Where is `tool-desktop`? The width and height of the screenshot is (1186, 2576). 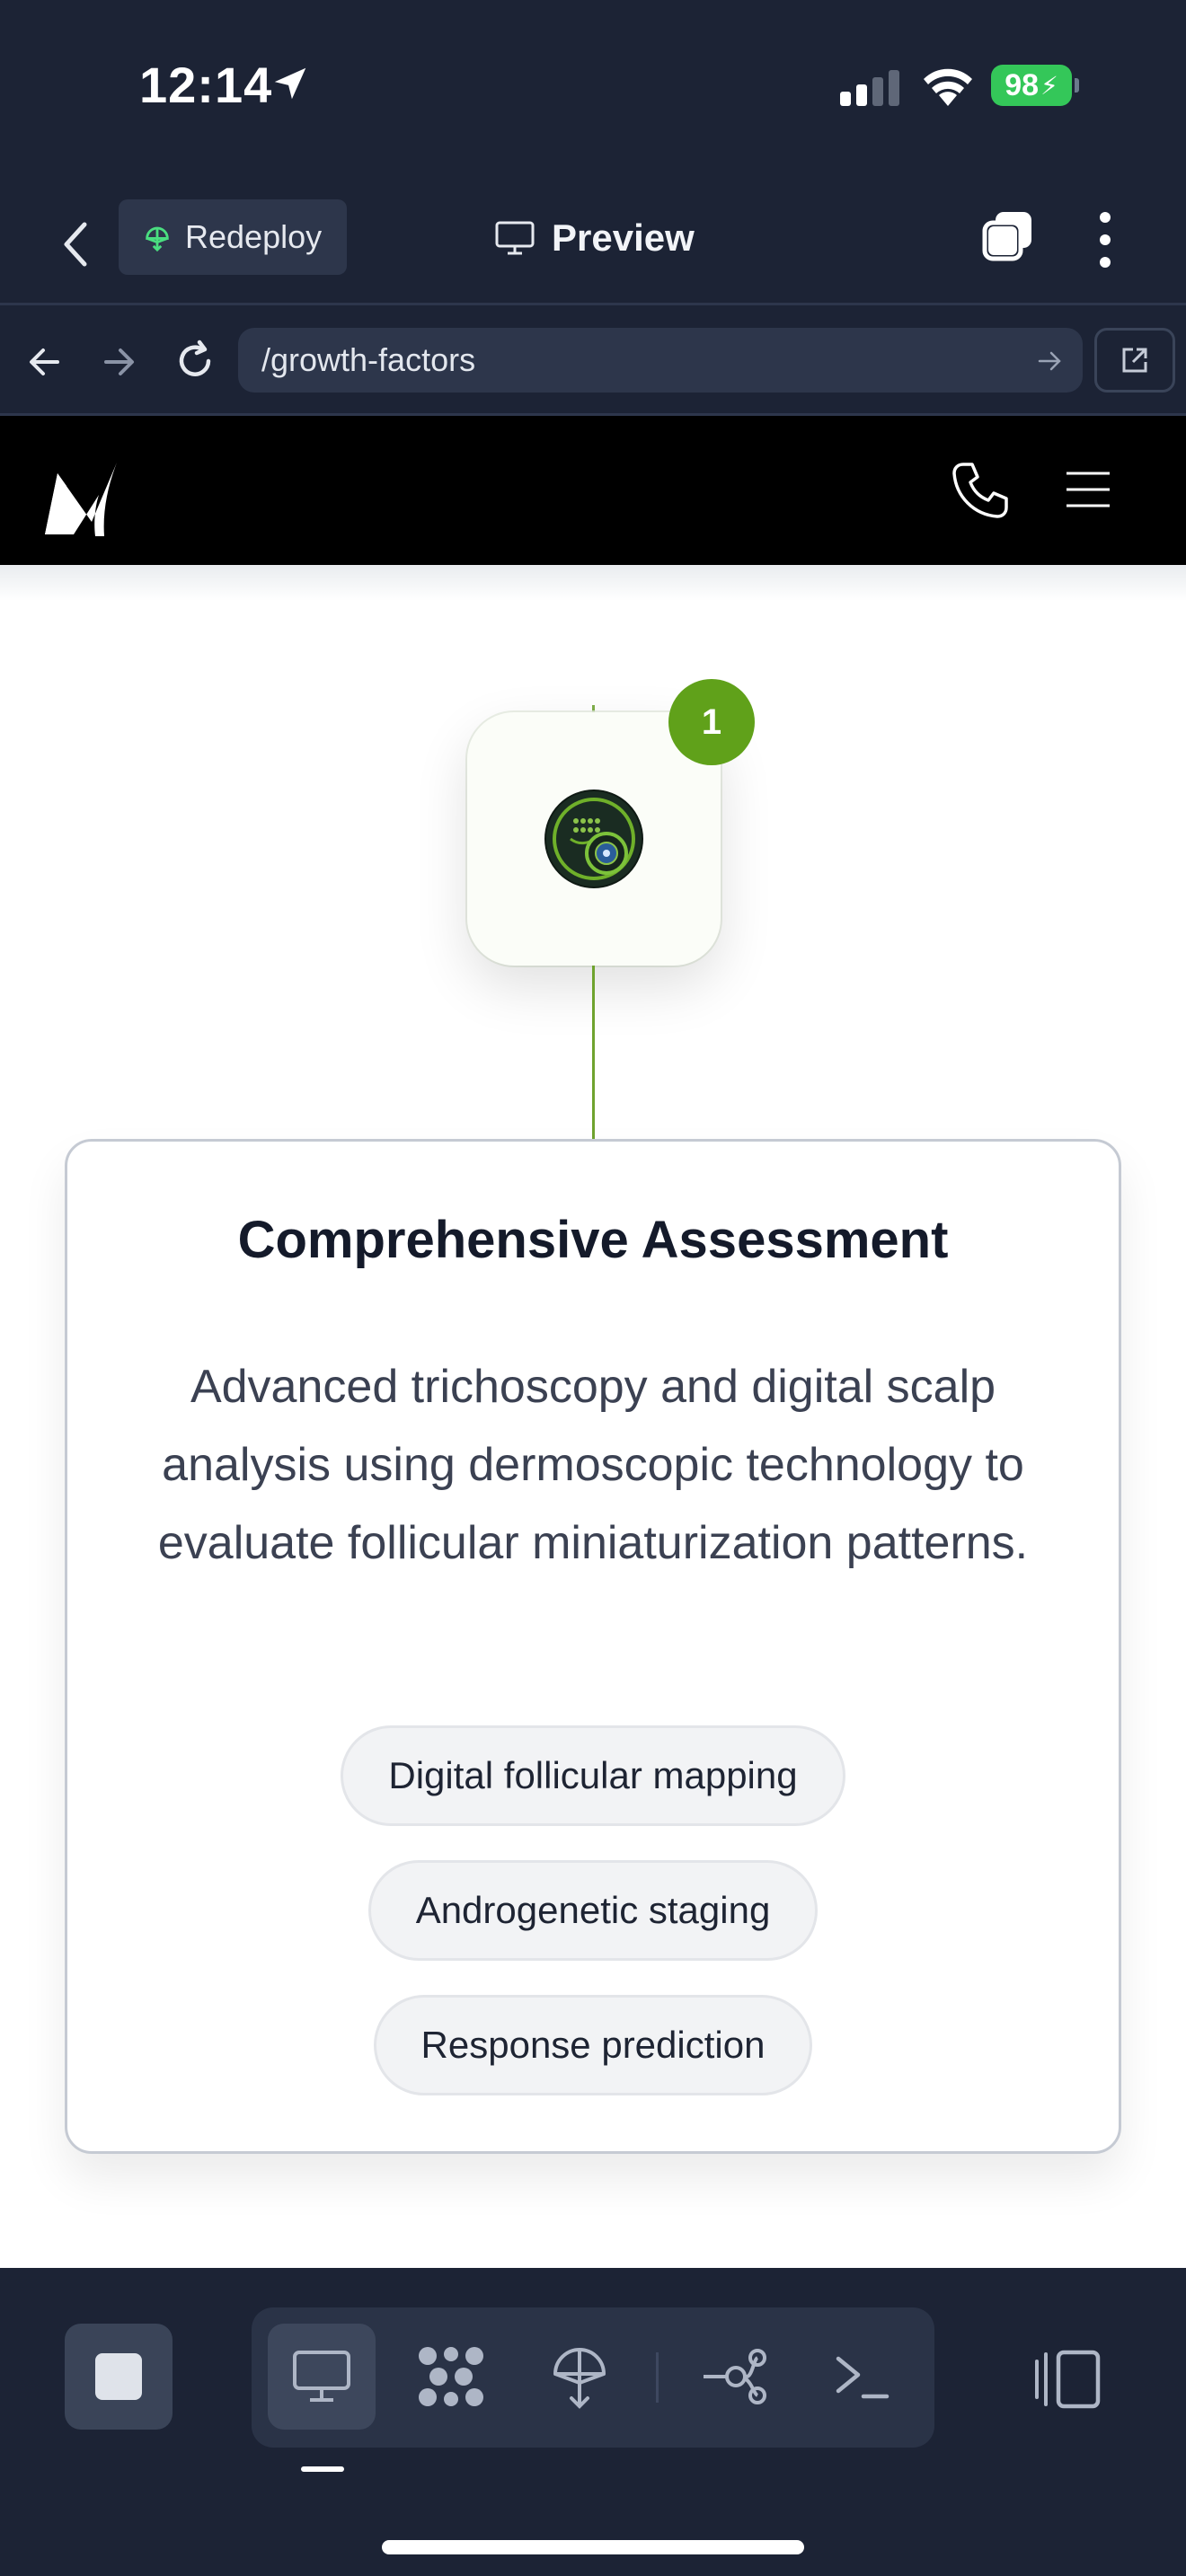 tool-desktop is located at coordinates (322, 2377).